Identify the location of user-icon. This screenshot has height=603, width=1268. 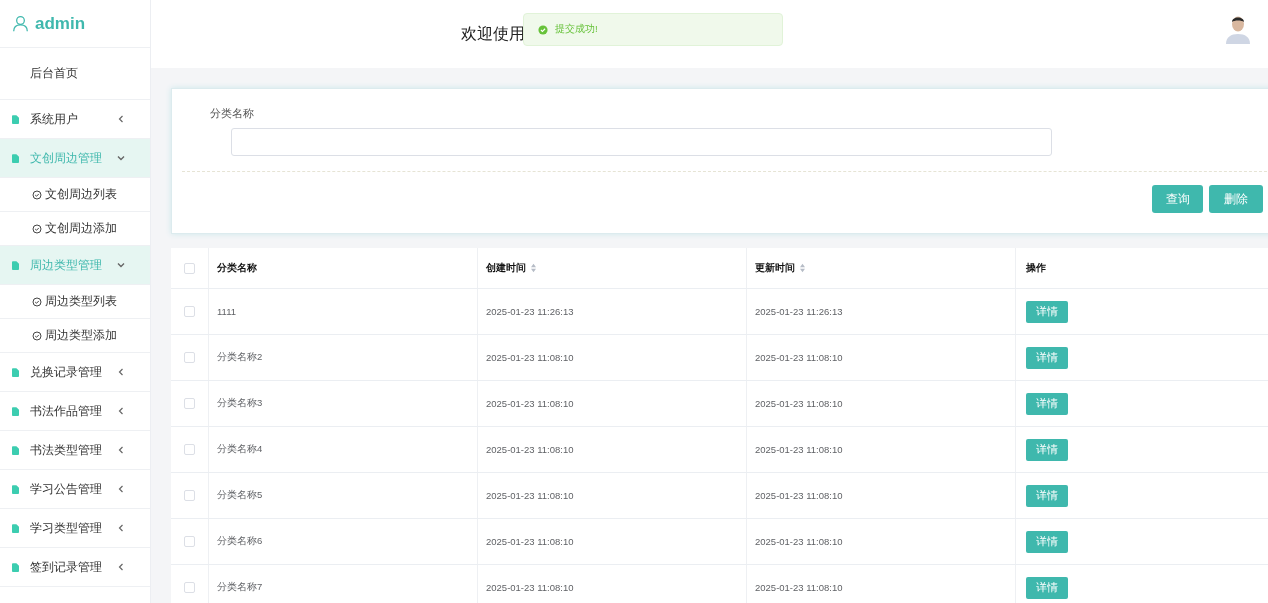
(20, 23).